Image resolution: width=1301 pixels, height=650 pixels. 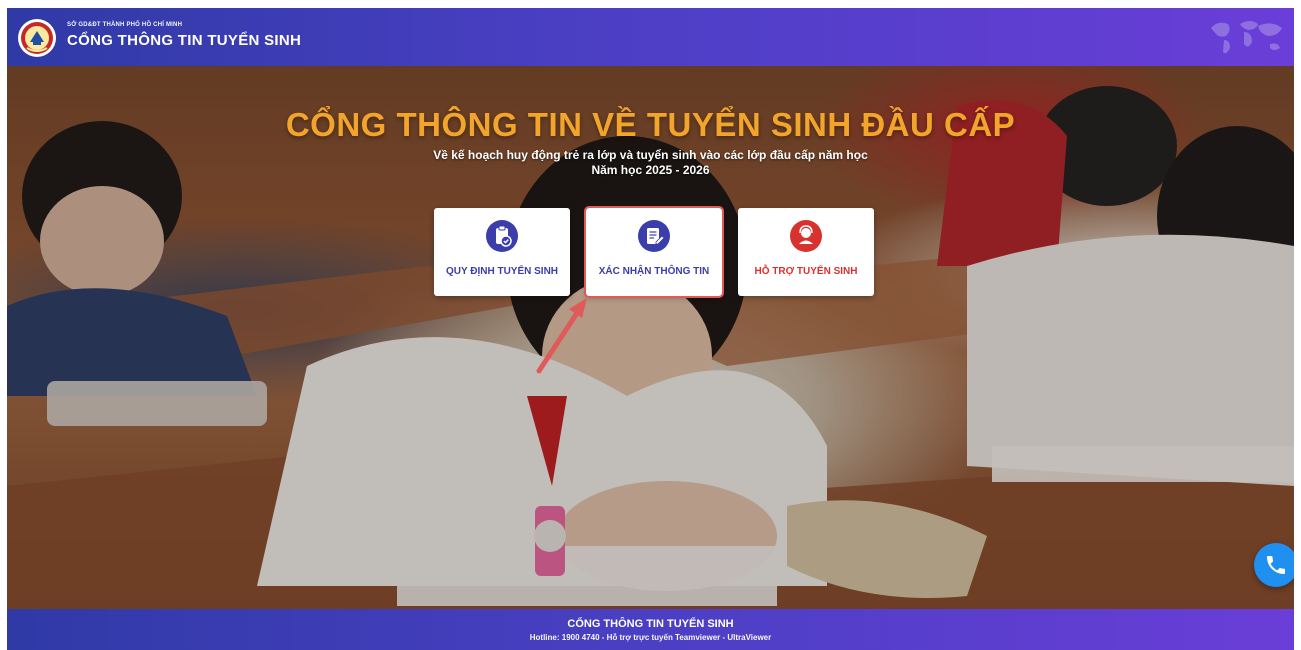 What do you see at coordinates (806, 271) in the screenshot?
I see `card-admission-support-label: HỖ TRỢ TUYỂN SINH` at bounding box center [806, 271].